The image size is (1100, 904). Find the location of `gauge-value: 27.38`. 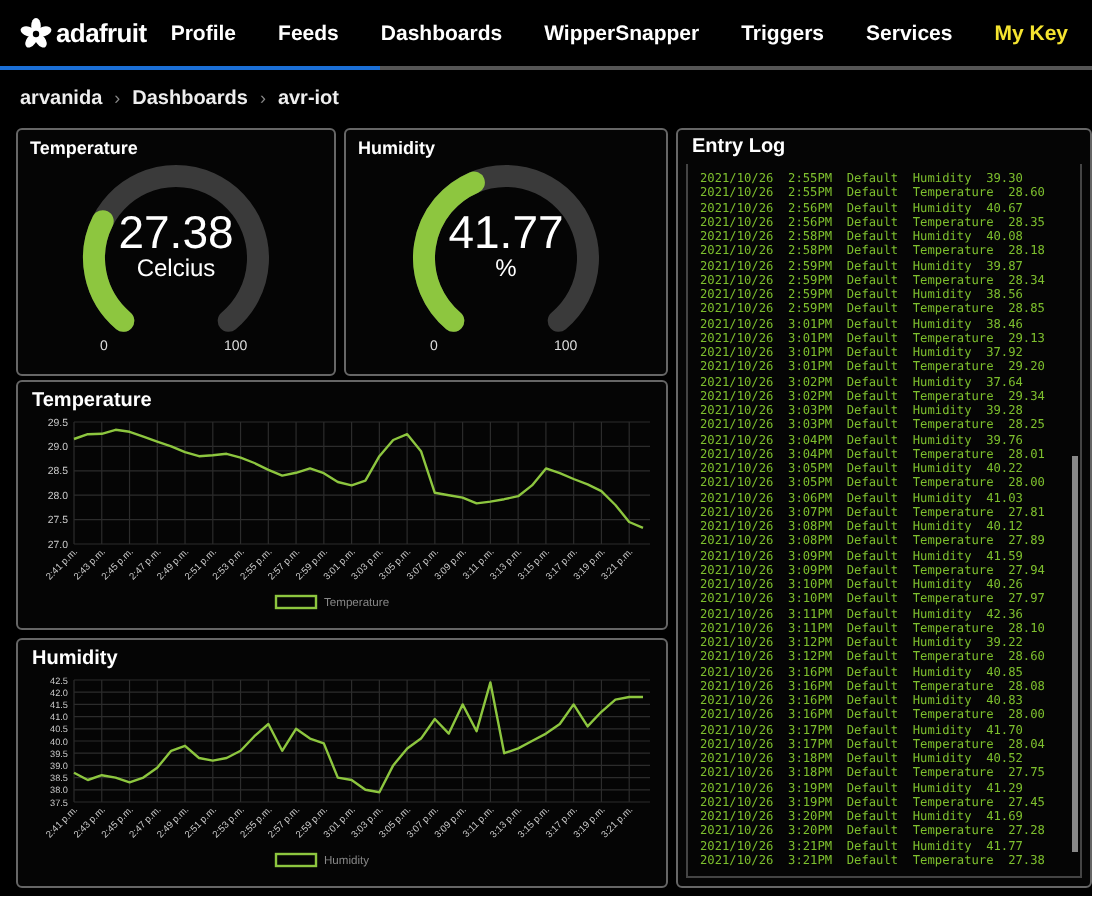

gauge-value: 27.38 is located at coordinates (176, 233).